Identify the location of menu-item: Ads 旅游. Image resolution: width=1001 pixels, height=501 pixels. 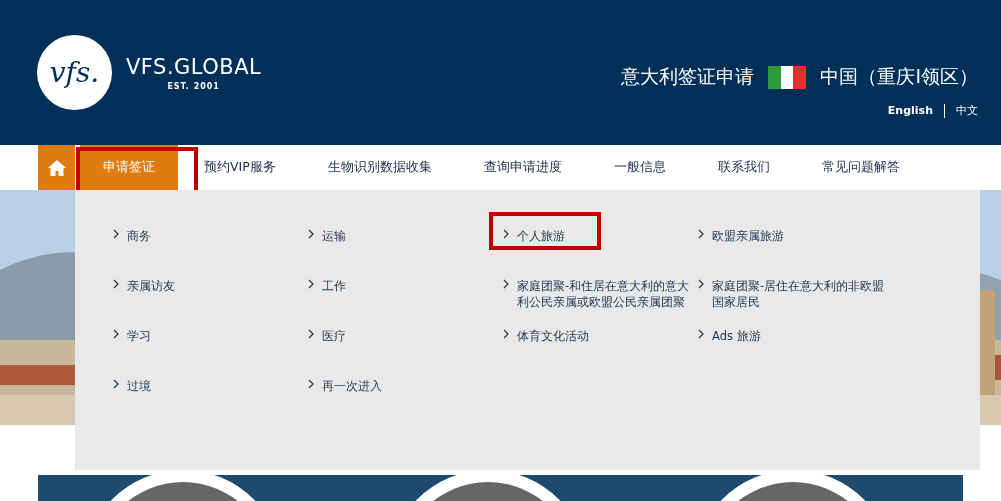
(795, 353).